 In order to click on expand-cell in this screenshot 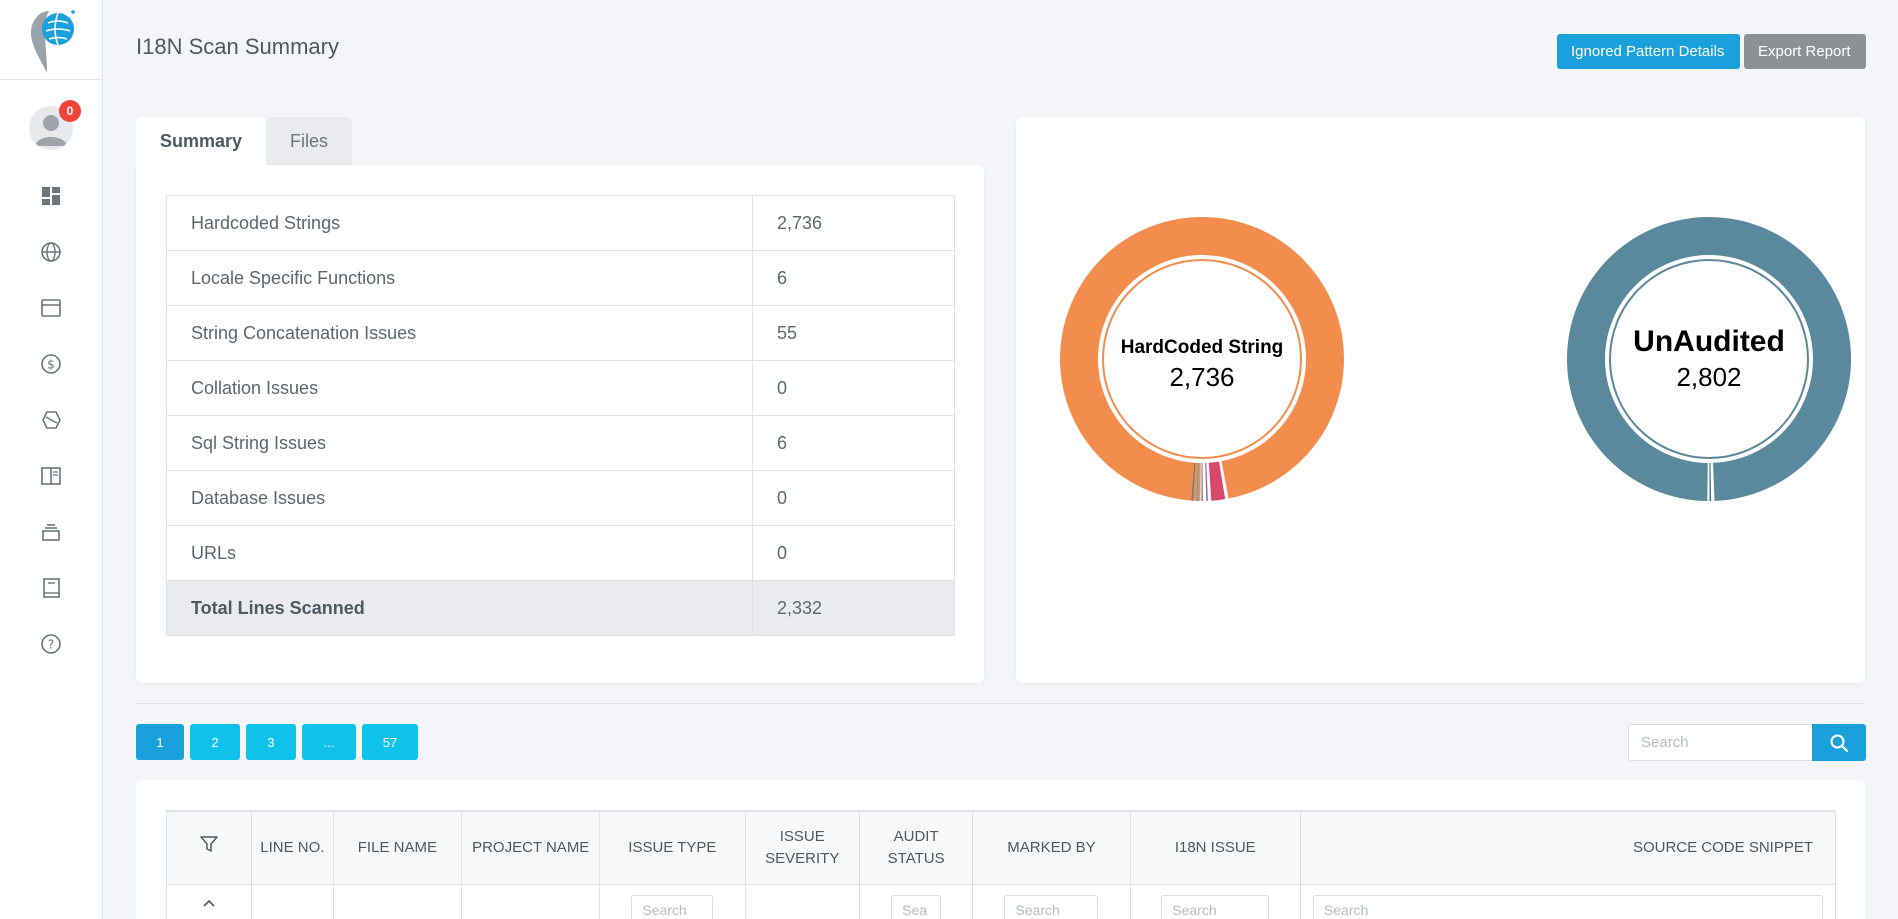, I will do `click(209, 901)`.